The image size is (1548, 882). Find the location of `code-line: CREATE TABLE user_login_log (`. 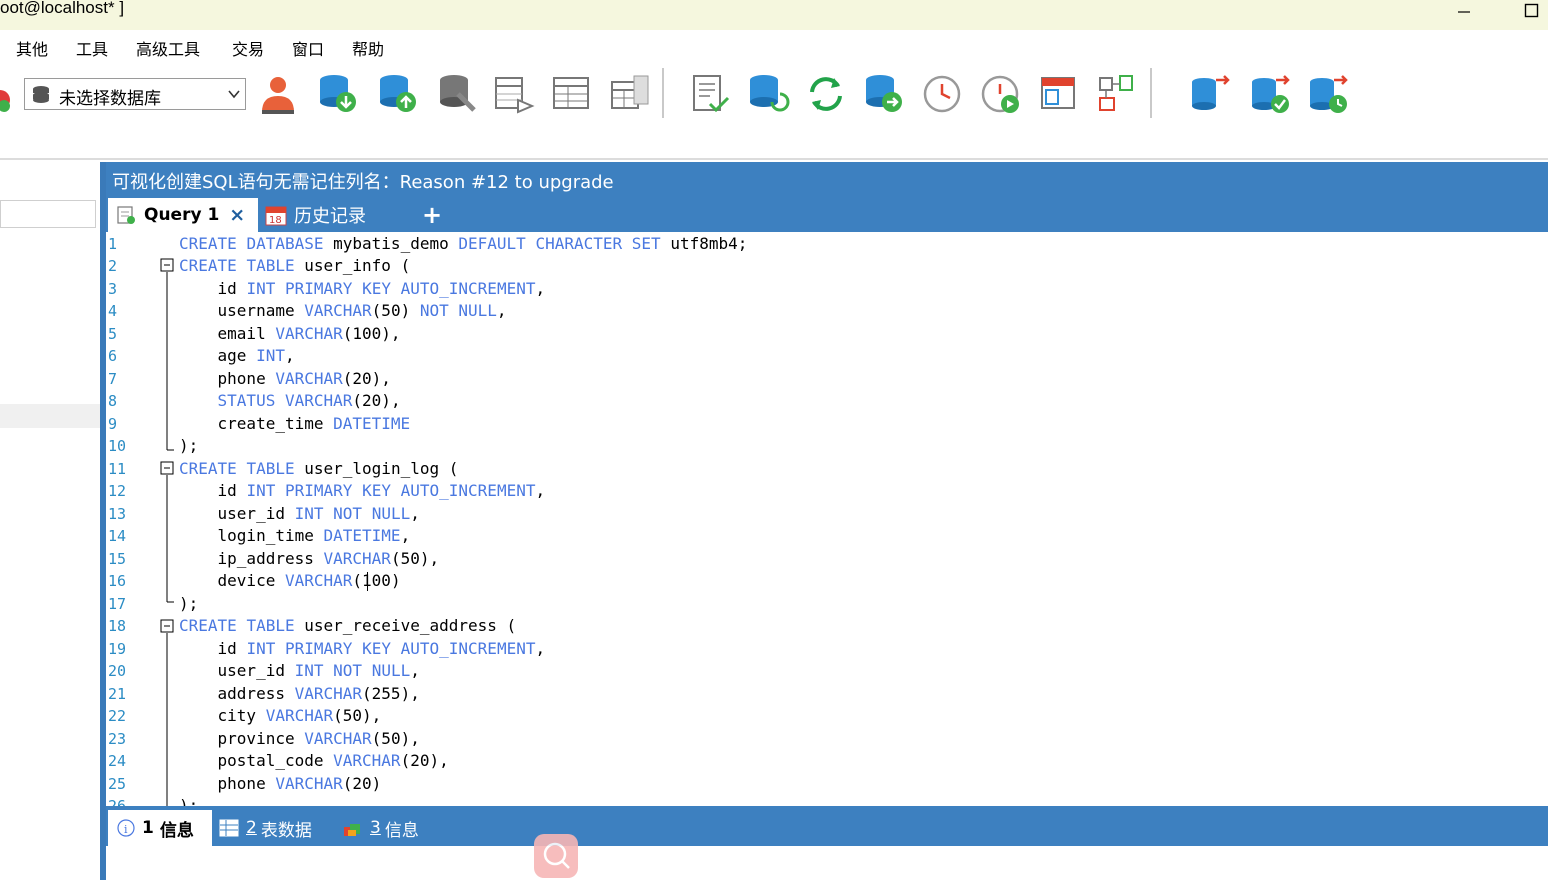

code-line: CREATE TABLE user_login_log ( is located at coordinates (318, 469).